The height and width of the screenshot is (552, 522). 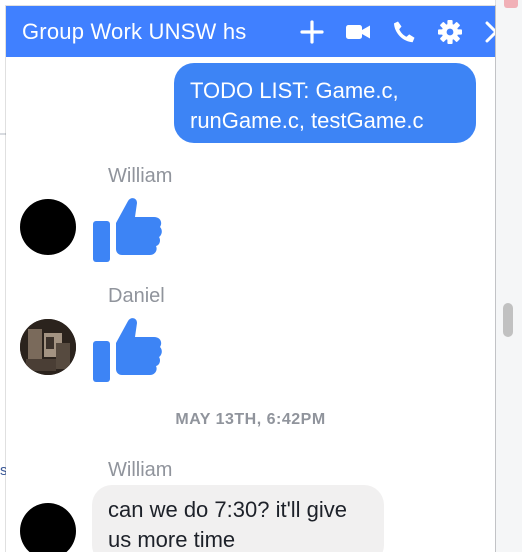 What do you see at coordinates (312, 32) in the screenshot?
I see `plus-icon` at bounding box center [312, 32].